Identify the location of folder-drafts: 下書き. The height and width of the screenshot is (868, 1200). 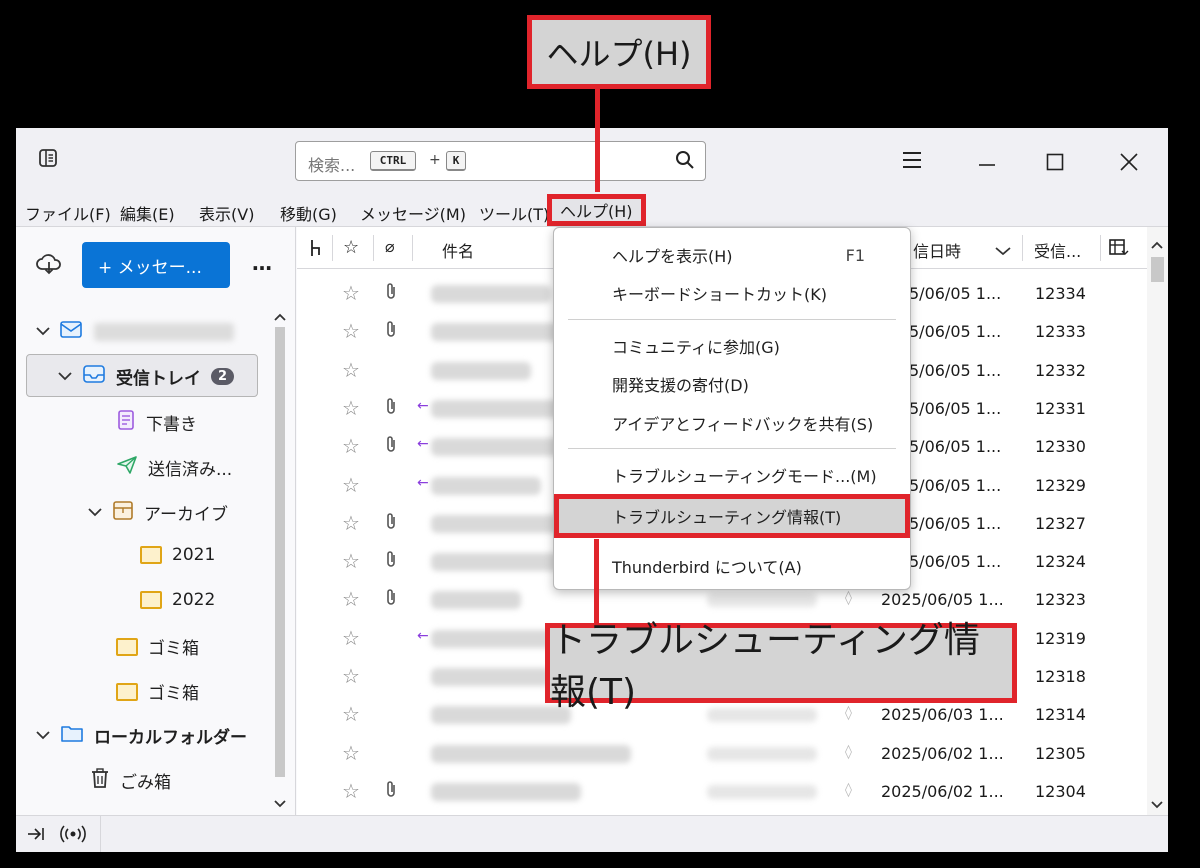
(156, 422).